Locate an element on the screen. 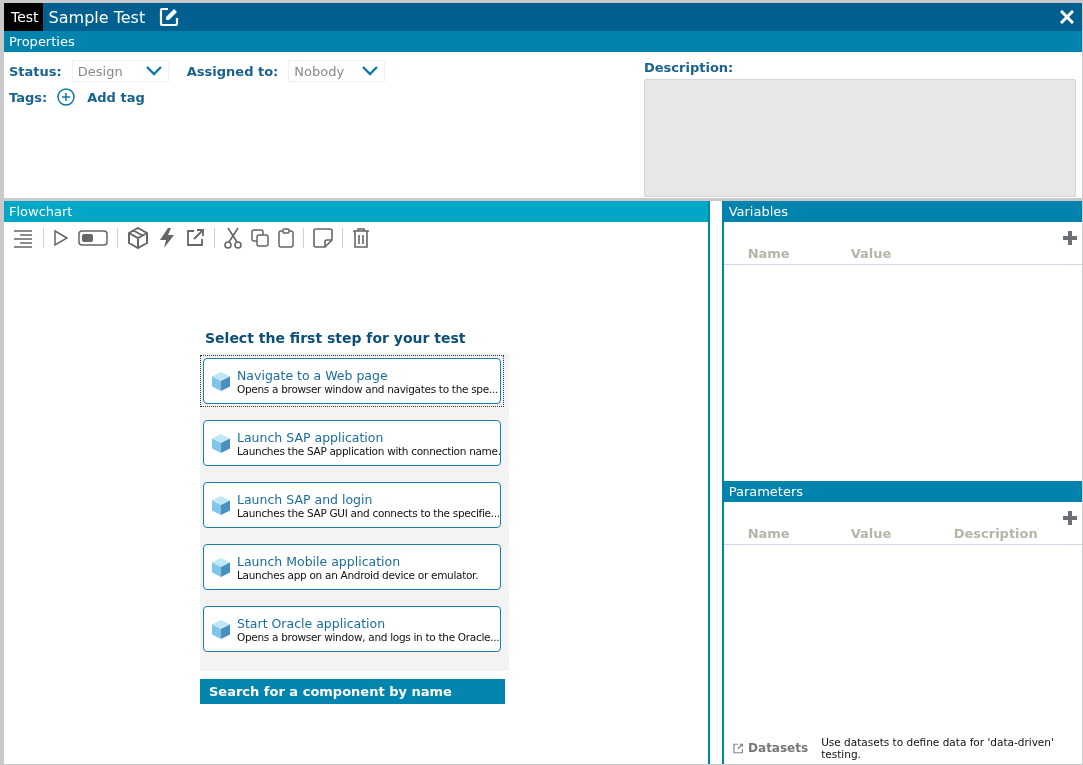 The width and height of the screenshot is (1083, 765). window-tab: Test is located at coordinates (23, 17).